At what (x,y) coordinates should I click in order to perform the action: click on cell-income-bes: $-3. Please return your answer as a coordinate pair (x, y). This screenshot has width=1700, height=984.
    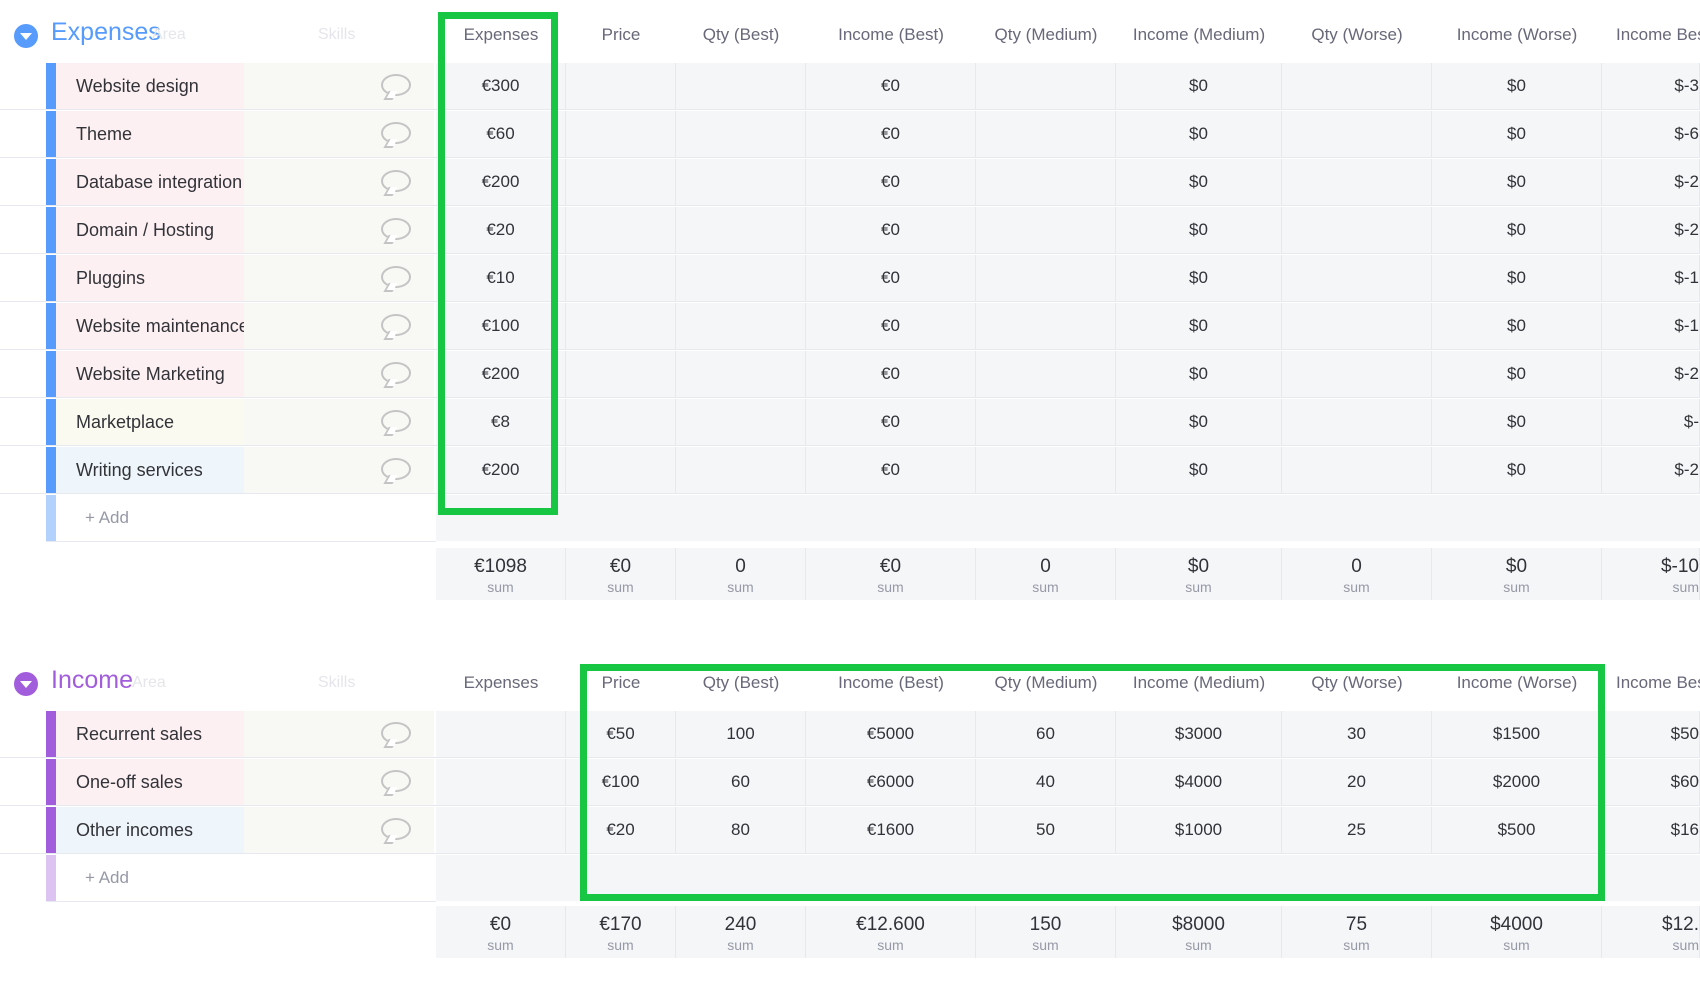
    Looking at the image, I should click on (1651, 86).